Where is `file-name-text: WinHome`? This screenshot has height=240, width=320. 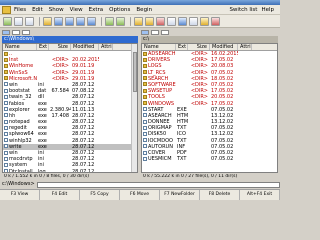
file-name-text: WinHome is located at coordinates (21, 66).